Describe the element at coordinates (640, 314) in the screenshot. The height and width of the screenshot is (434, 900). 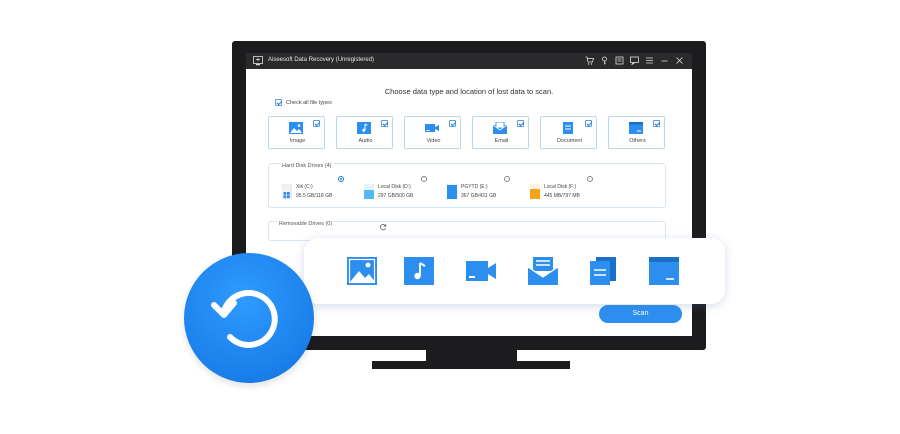
I see `scan-button: Scan` at that location.